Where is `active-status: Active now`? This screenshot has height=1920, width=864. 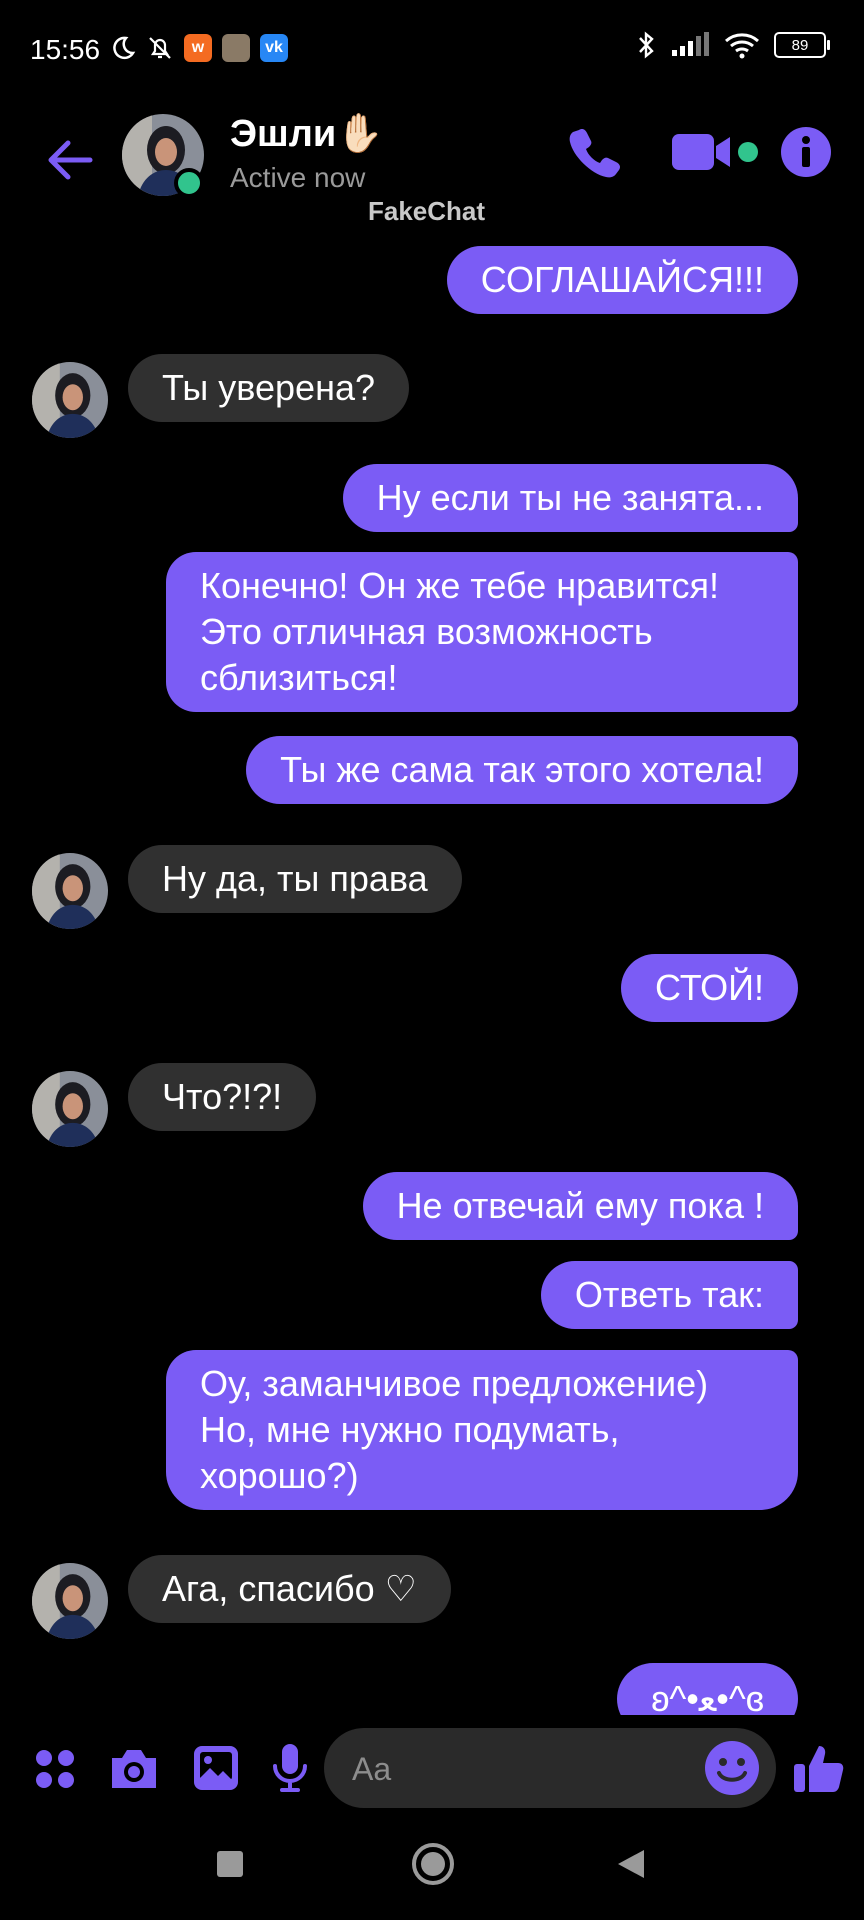
active-status: Active now is located at coordinates (298, 177).